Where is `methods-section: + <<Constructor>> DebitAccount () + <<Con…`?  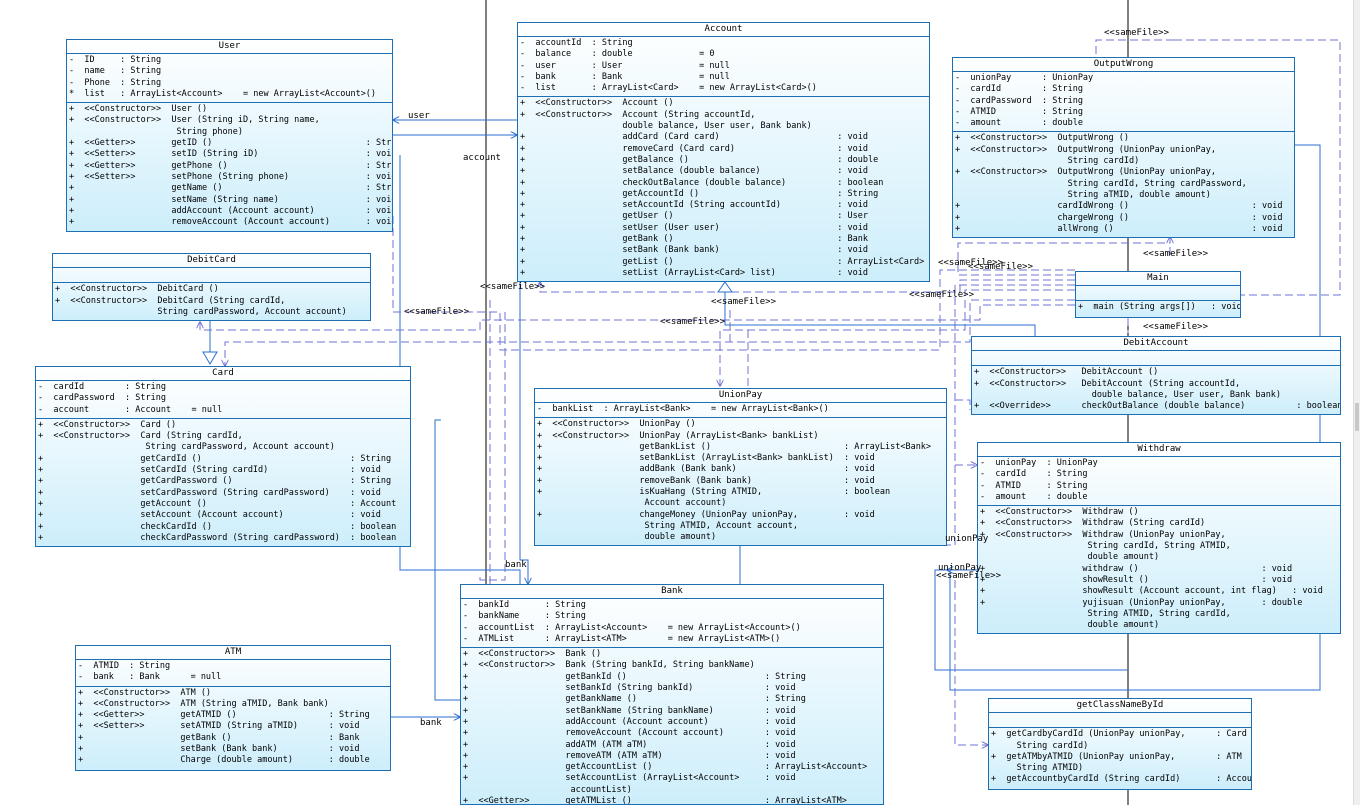
methods-section: + <<Constructor>> DebitAccount () + <<Con… is located at coordinates (1156, 389).